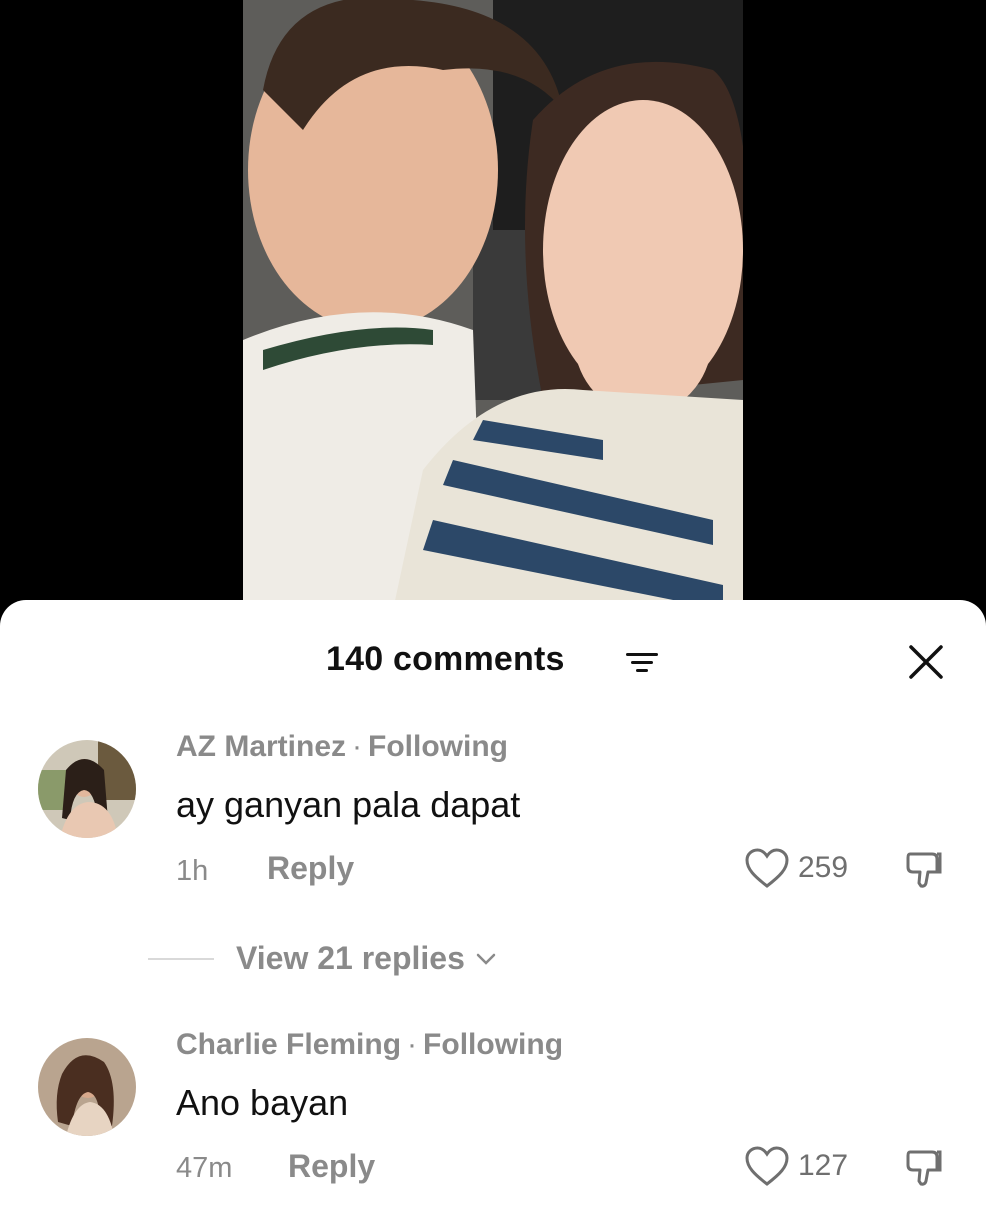 This screenshot has height=1220, width=986. I want to click on chevron-down-icon, so click(486, 959).